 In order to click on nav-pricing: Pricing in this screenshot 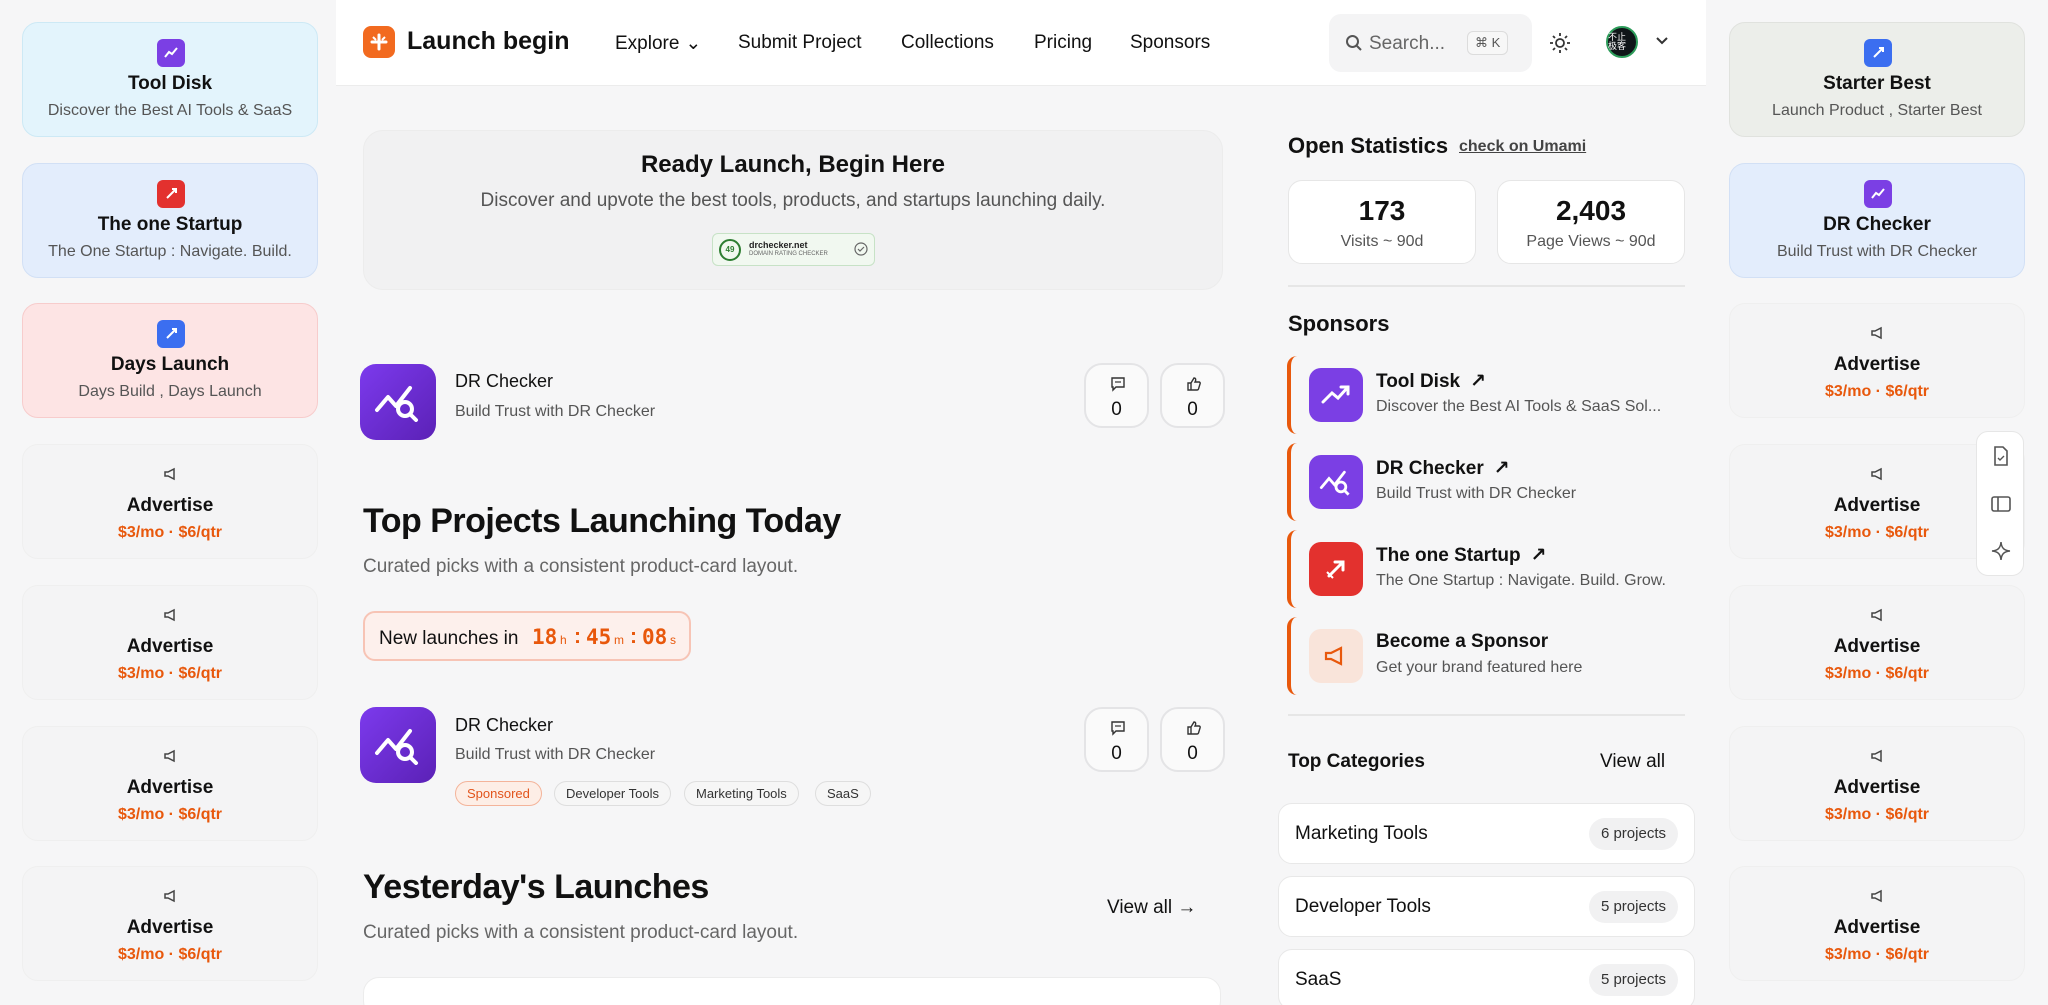, I will do `click(1063, 43)`.